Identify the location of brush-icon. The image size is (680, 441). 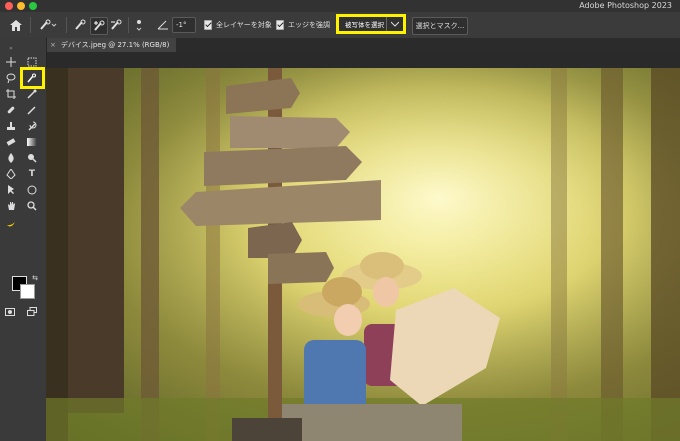
(31, 110).